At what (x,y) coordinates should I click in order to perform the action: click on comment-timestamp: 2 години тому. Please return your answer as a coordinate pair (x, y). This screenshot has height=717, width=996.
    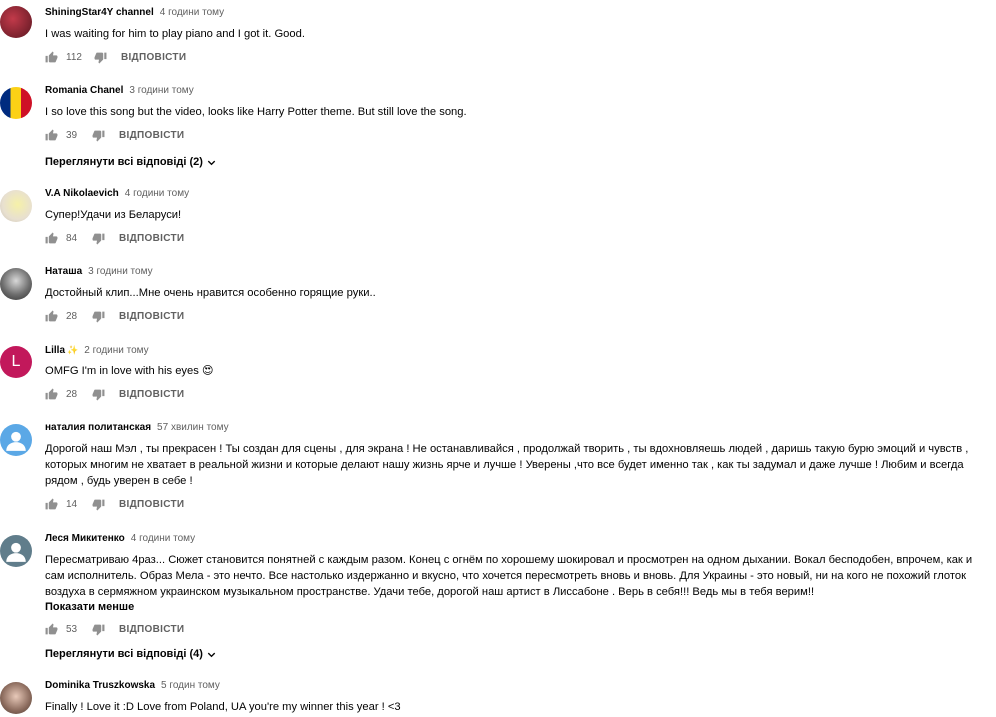
    Looking at the image, I should click on (116, 350).